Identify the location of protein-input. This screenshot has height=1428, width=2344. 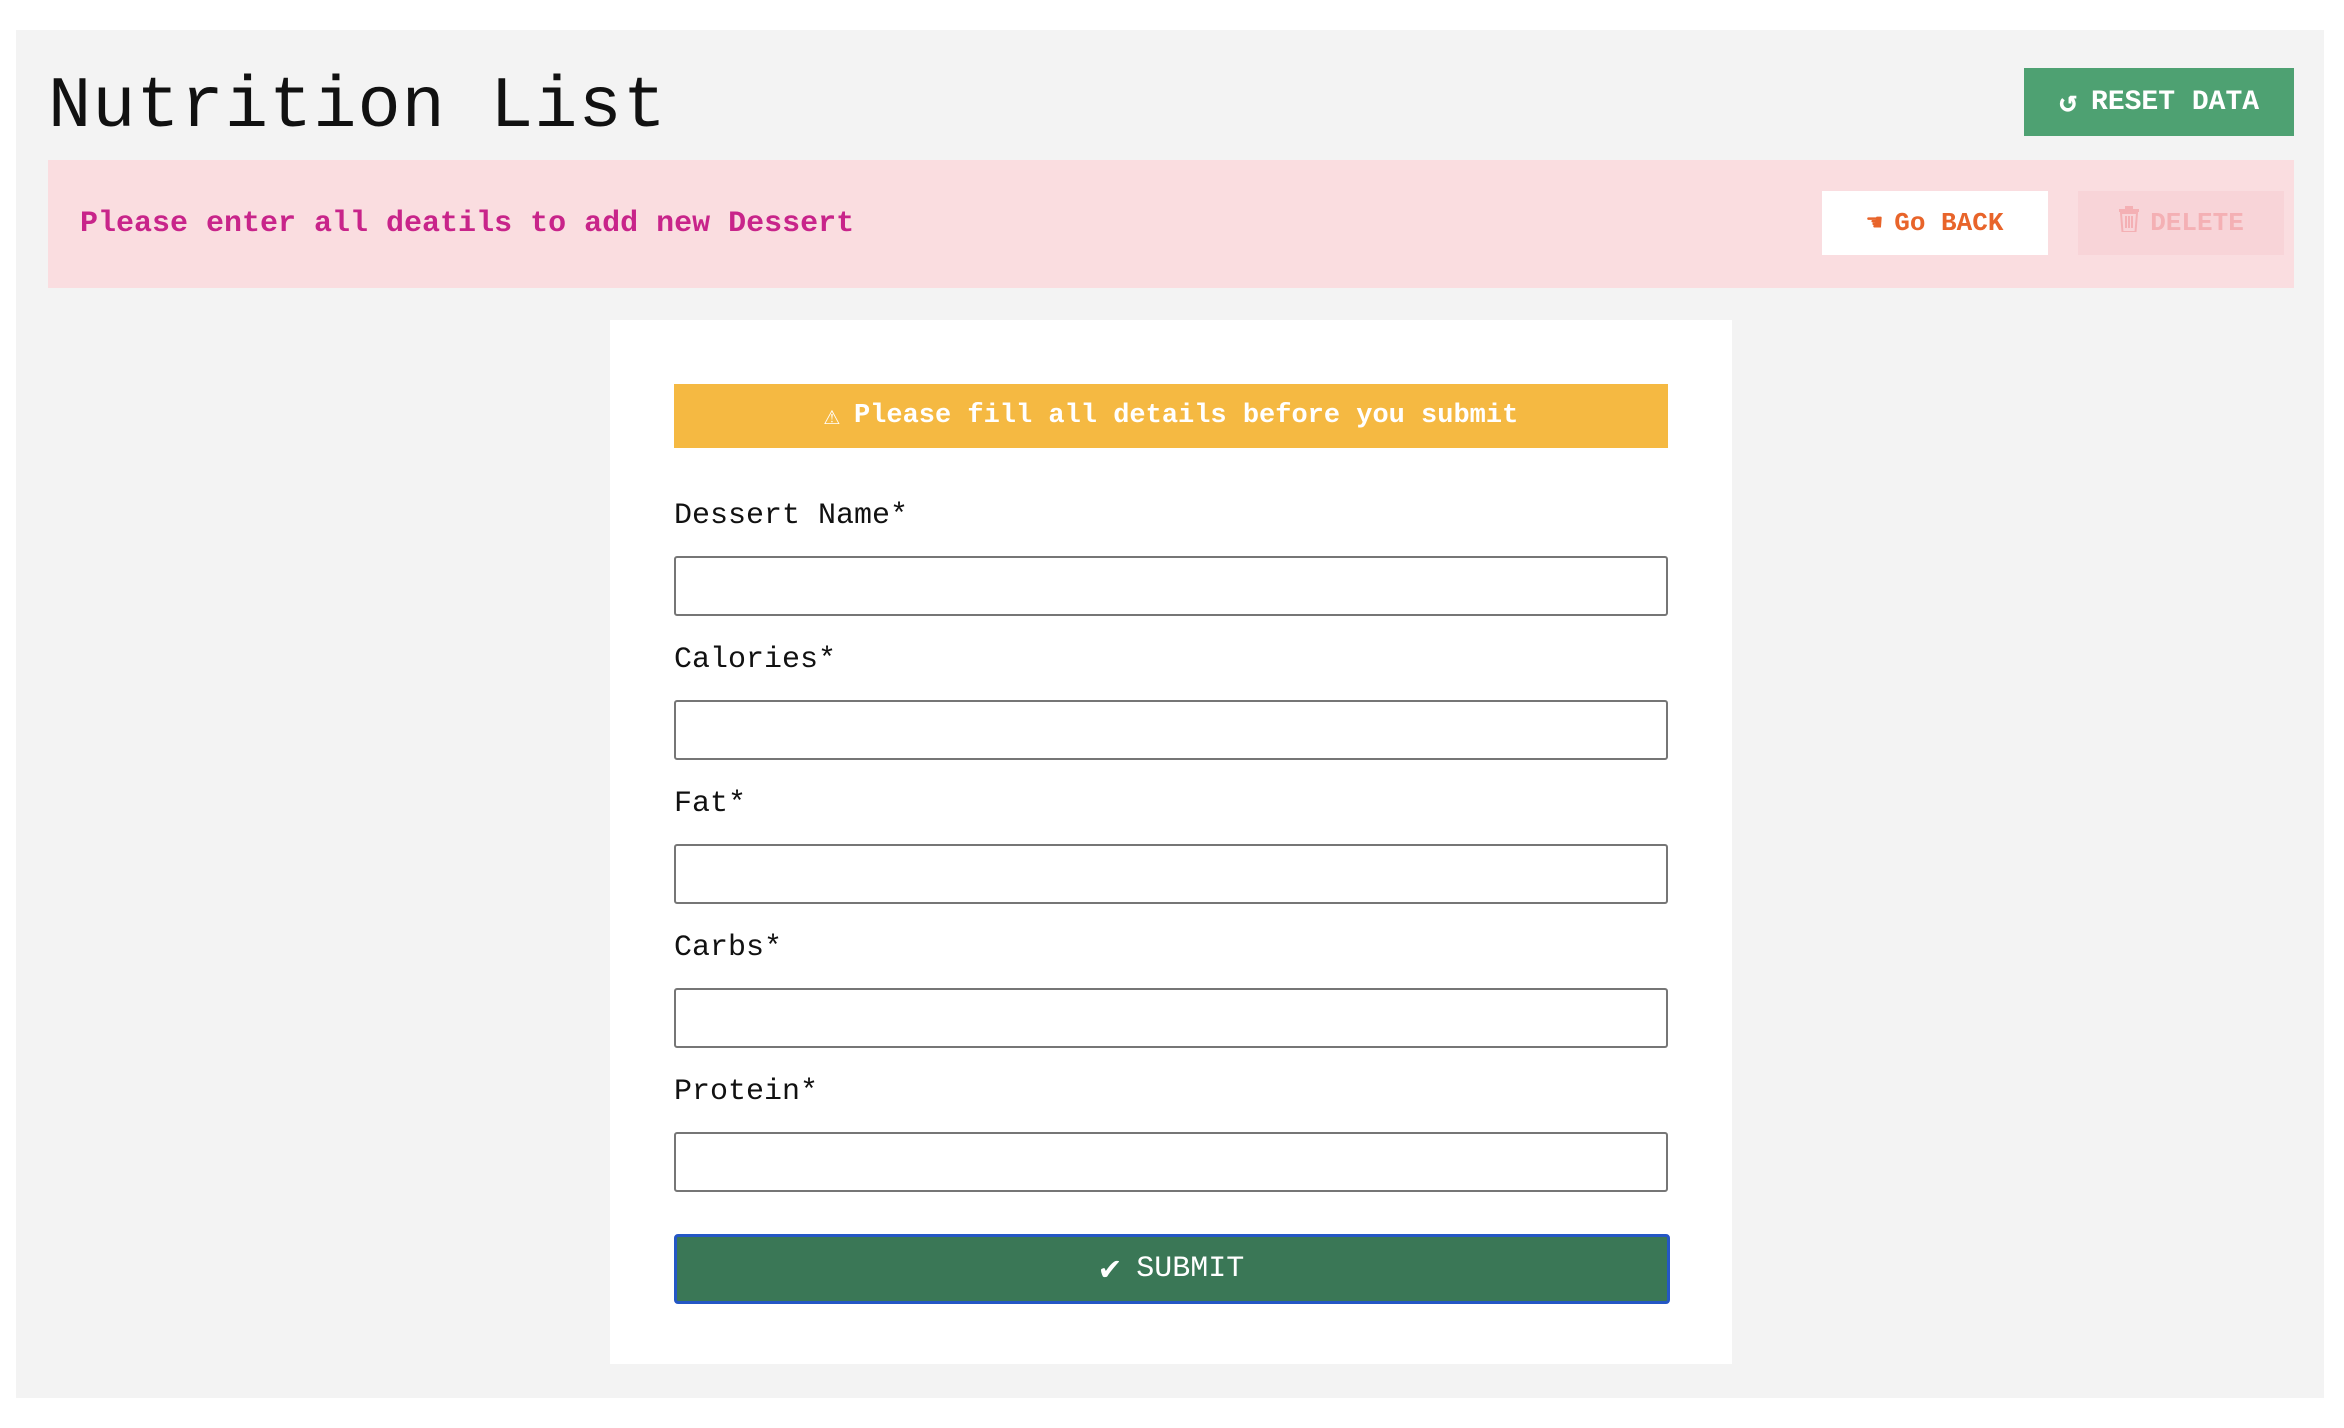
(1171, 1162).